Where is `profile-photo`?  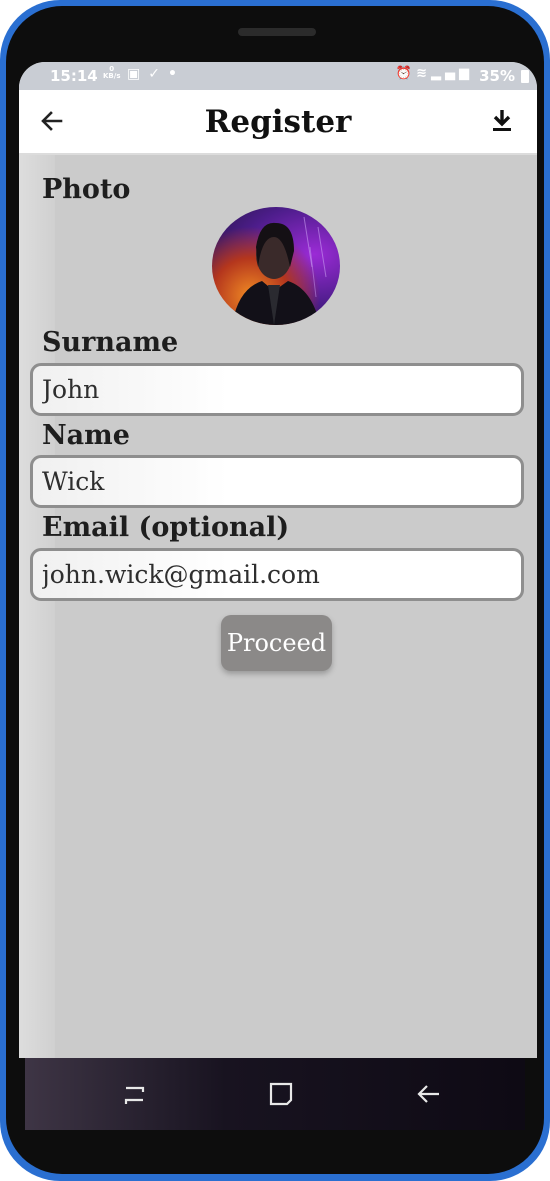
profile-photo is located at coordinates (279, 270).